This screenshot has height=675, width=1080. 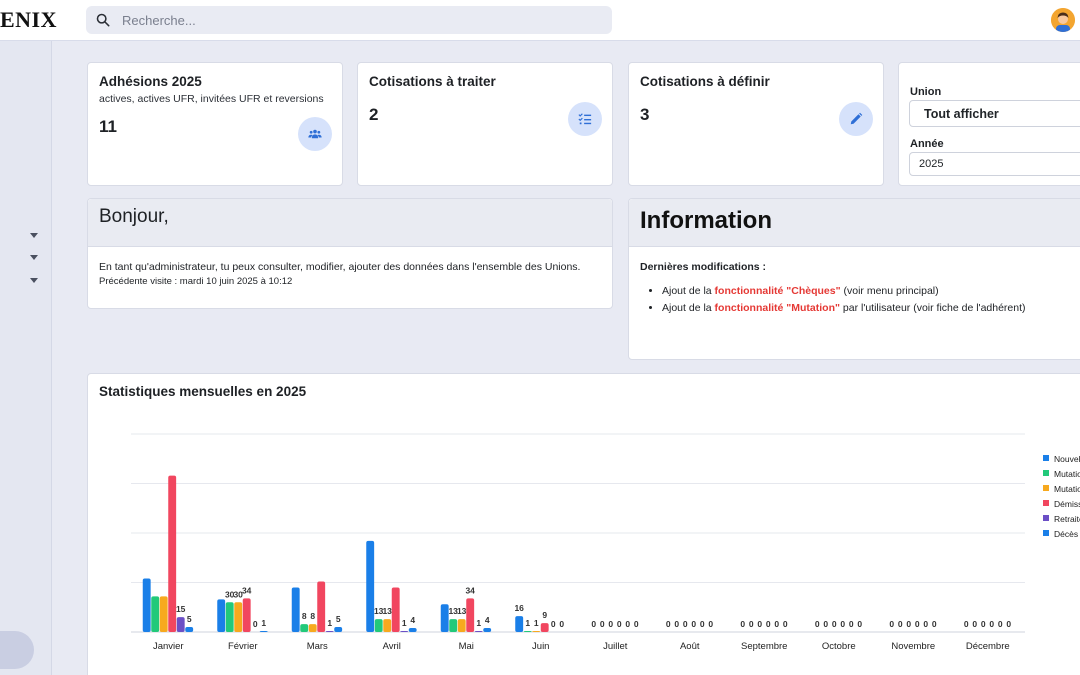 I want to click on welcome-header: Bonjour,, so click(x=350, y=223).